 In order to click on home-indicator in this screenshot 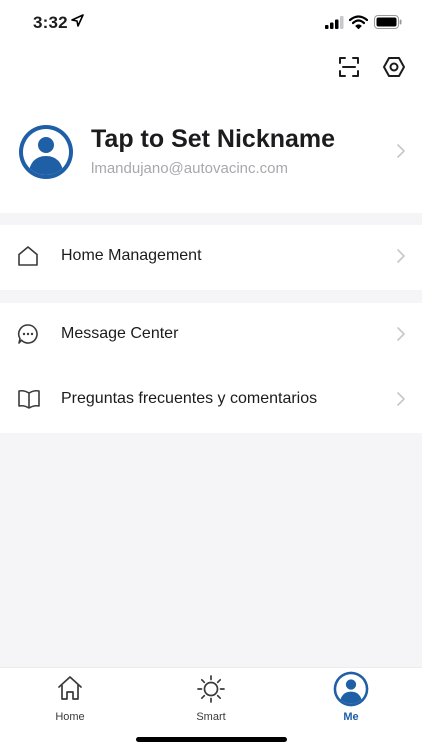, I will do `click(211, 739)`.